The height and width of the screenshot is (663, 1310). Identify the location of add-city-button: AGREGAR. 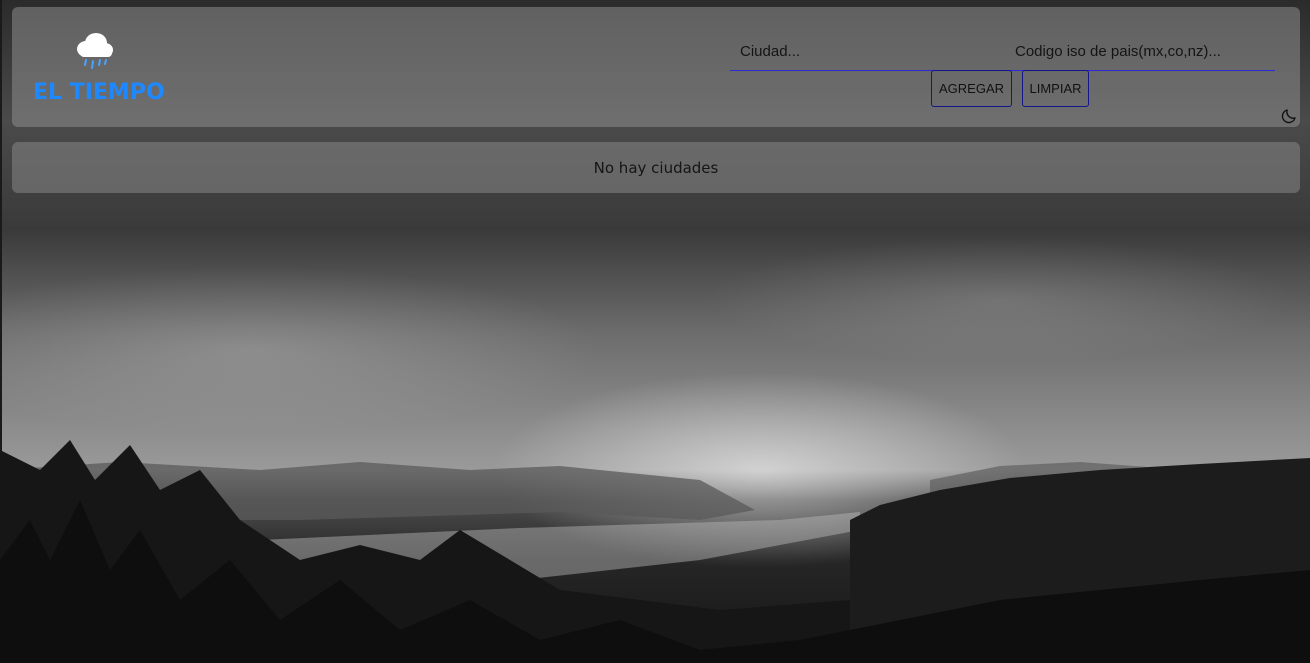
(971, 88).